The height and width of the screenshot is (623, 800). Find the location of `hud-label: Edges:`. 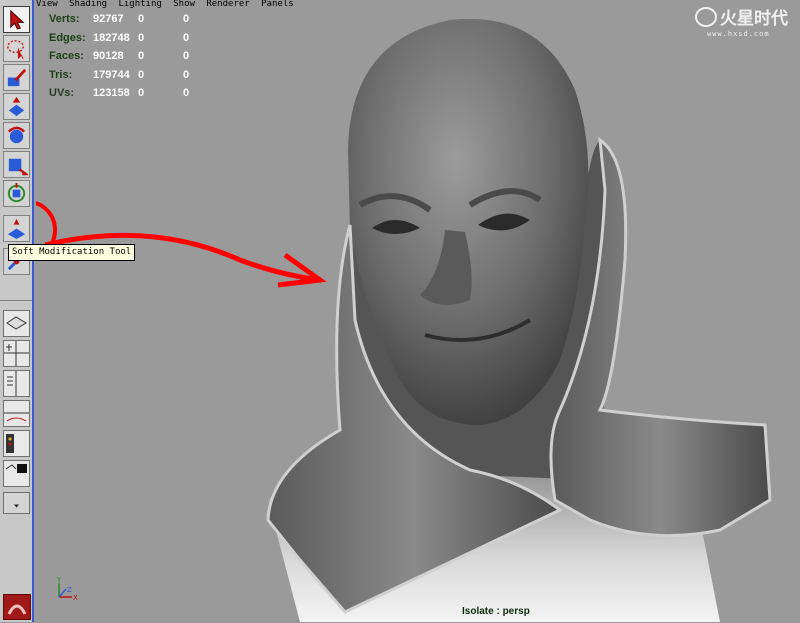

hud-label: Edges: is located at coordinates (67, 37).